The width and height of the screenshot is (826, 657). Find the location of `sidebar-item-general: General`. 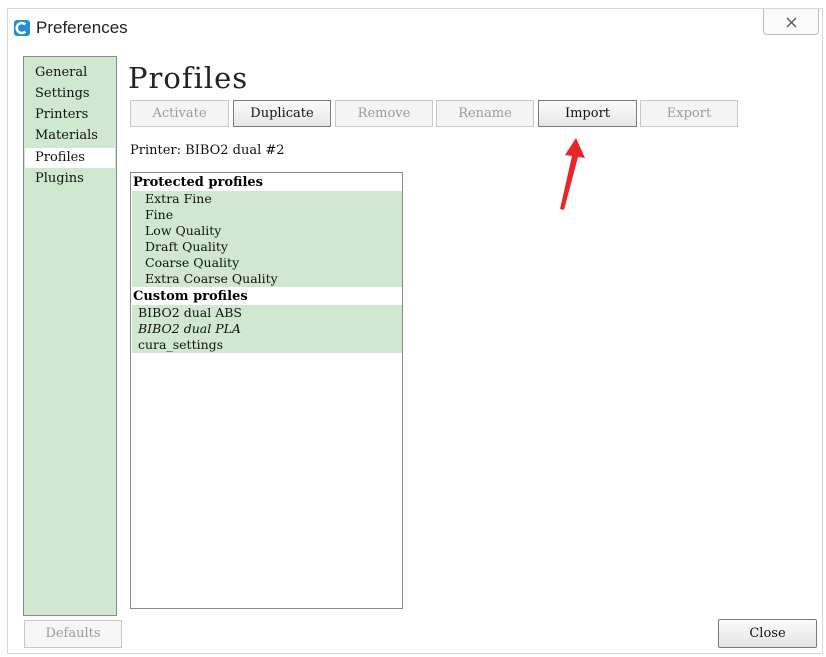

sidebar-item-general: General is located at coordinates (70, 73).